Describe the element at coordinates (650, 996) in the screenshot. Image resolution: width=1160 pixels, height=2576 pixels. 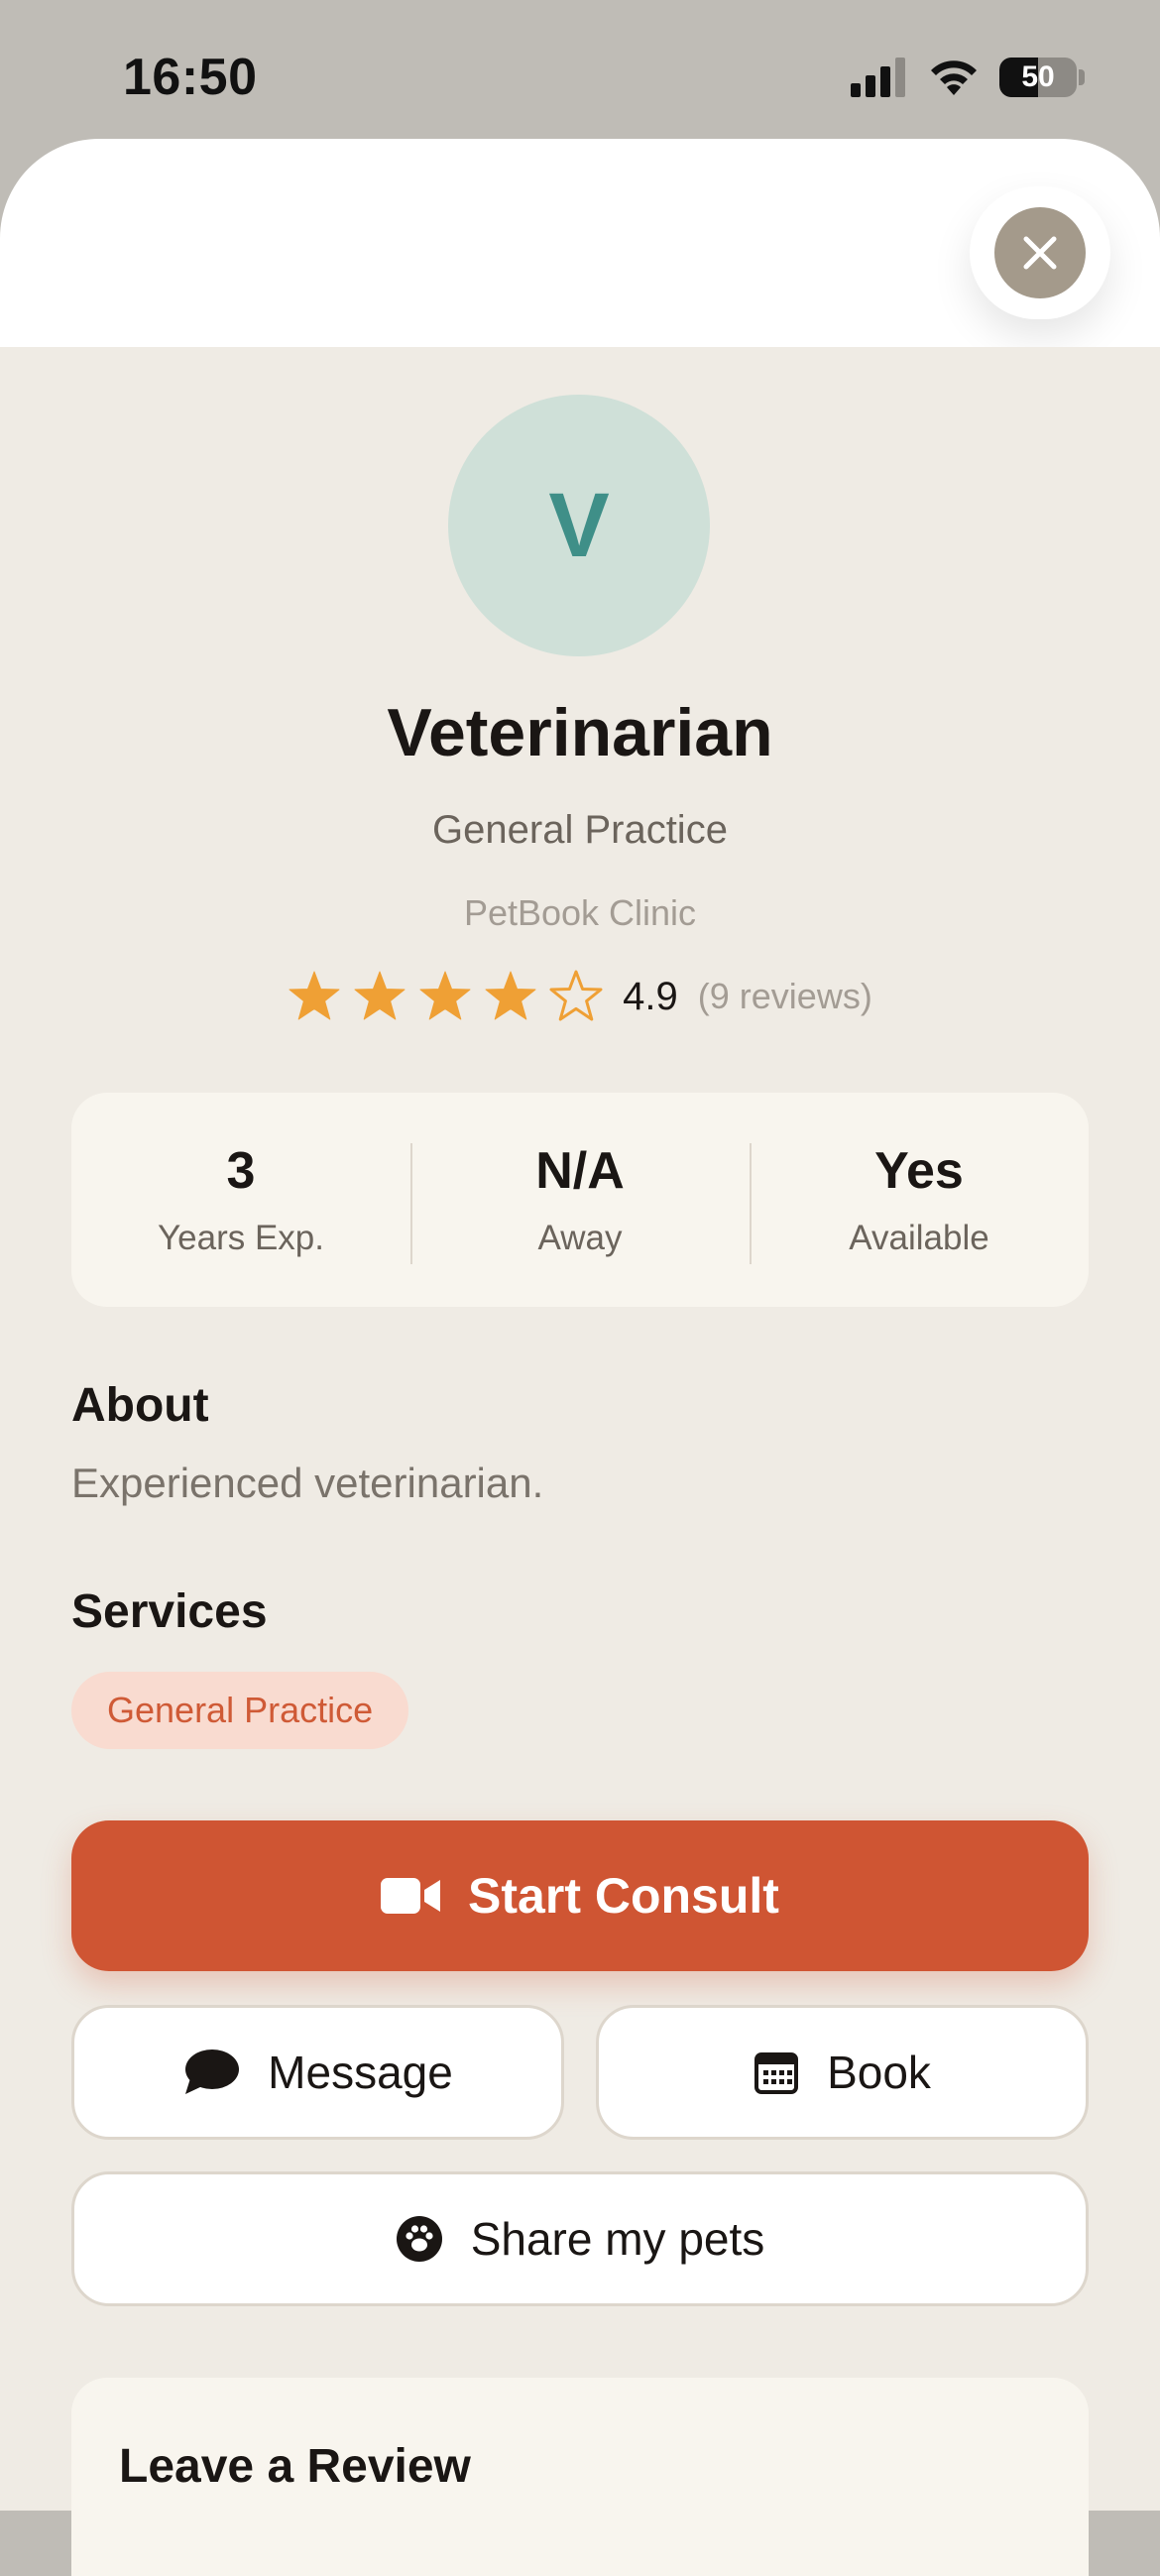
I see `rating-value: 4.9` at that location.